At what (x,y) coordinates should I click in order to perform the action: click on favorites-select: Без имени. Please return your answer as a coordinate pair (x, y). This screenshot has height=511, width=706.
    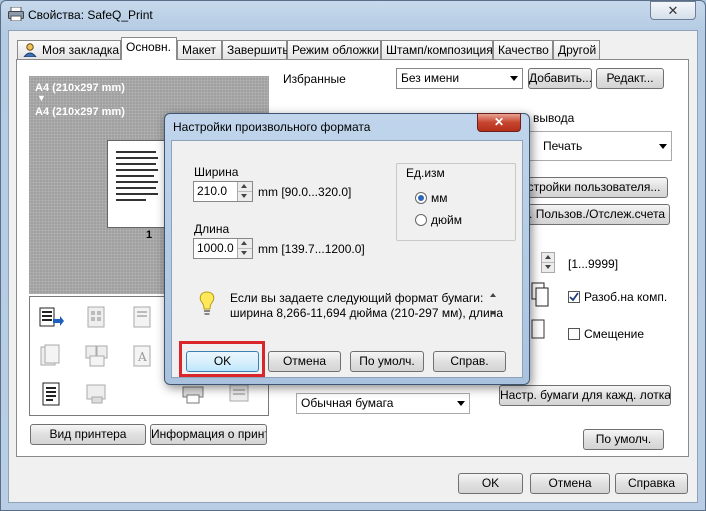
    Looking at the image, I should click on (459, 78).